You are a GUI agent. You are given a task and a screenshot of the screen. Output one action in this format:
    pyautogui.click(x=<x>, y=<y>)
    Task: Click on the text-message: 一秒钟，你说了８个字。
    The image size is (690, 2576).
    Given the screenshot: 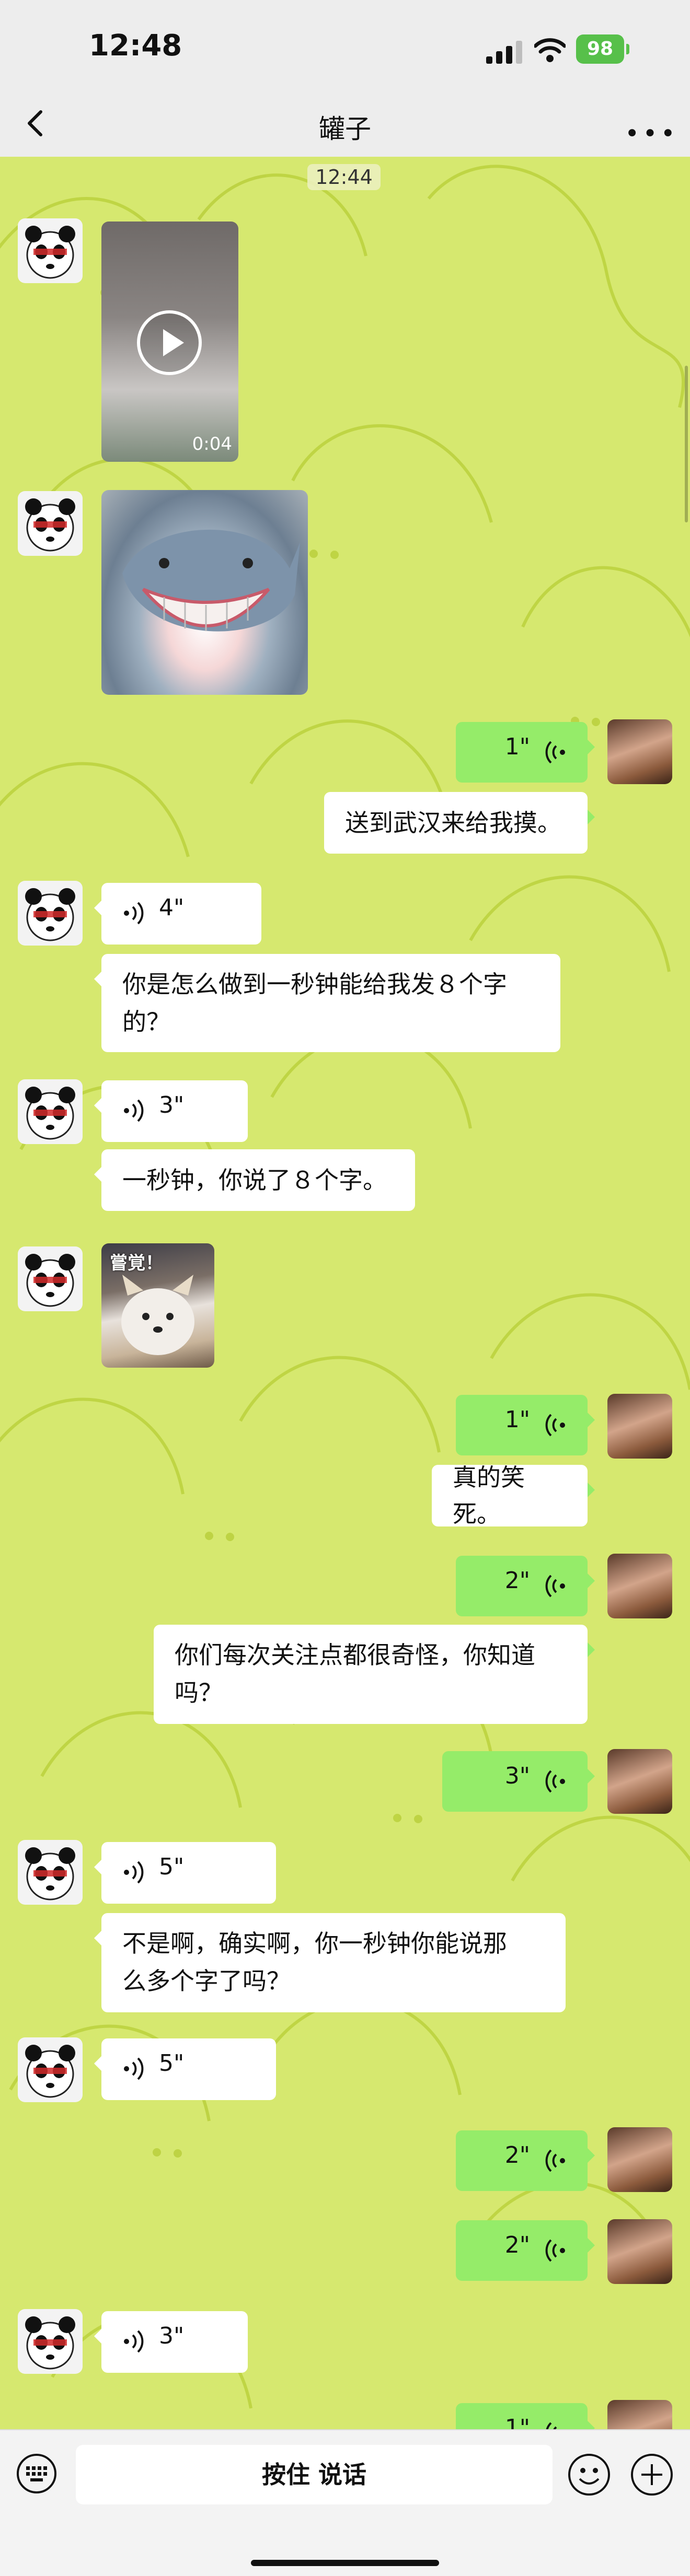 What is the action you would take?
    pyautogui.click(x=254, y=1180)
    